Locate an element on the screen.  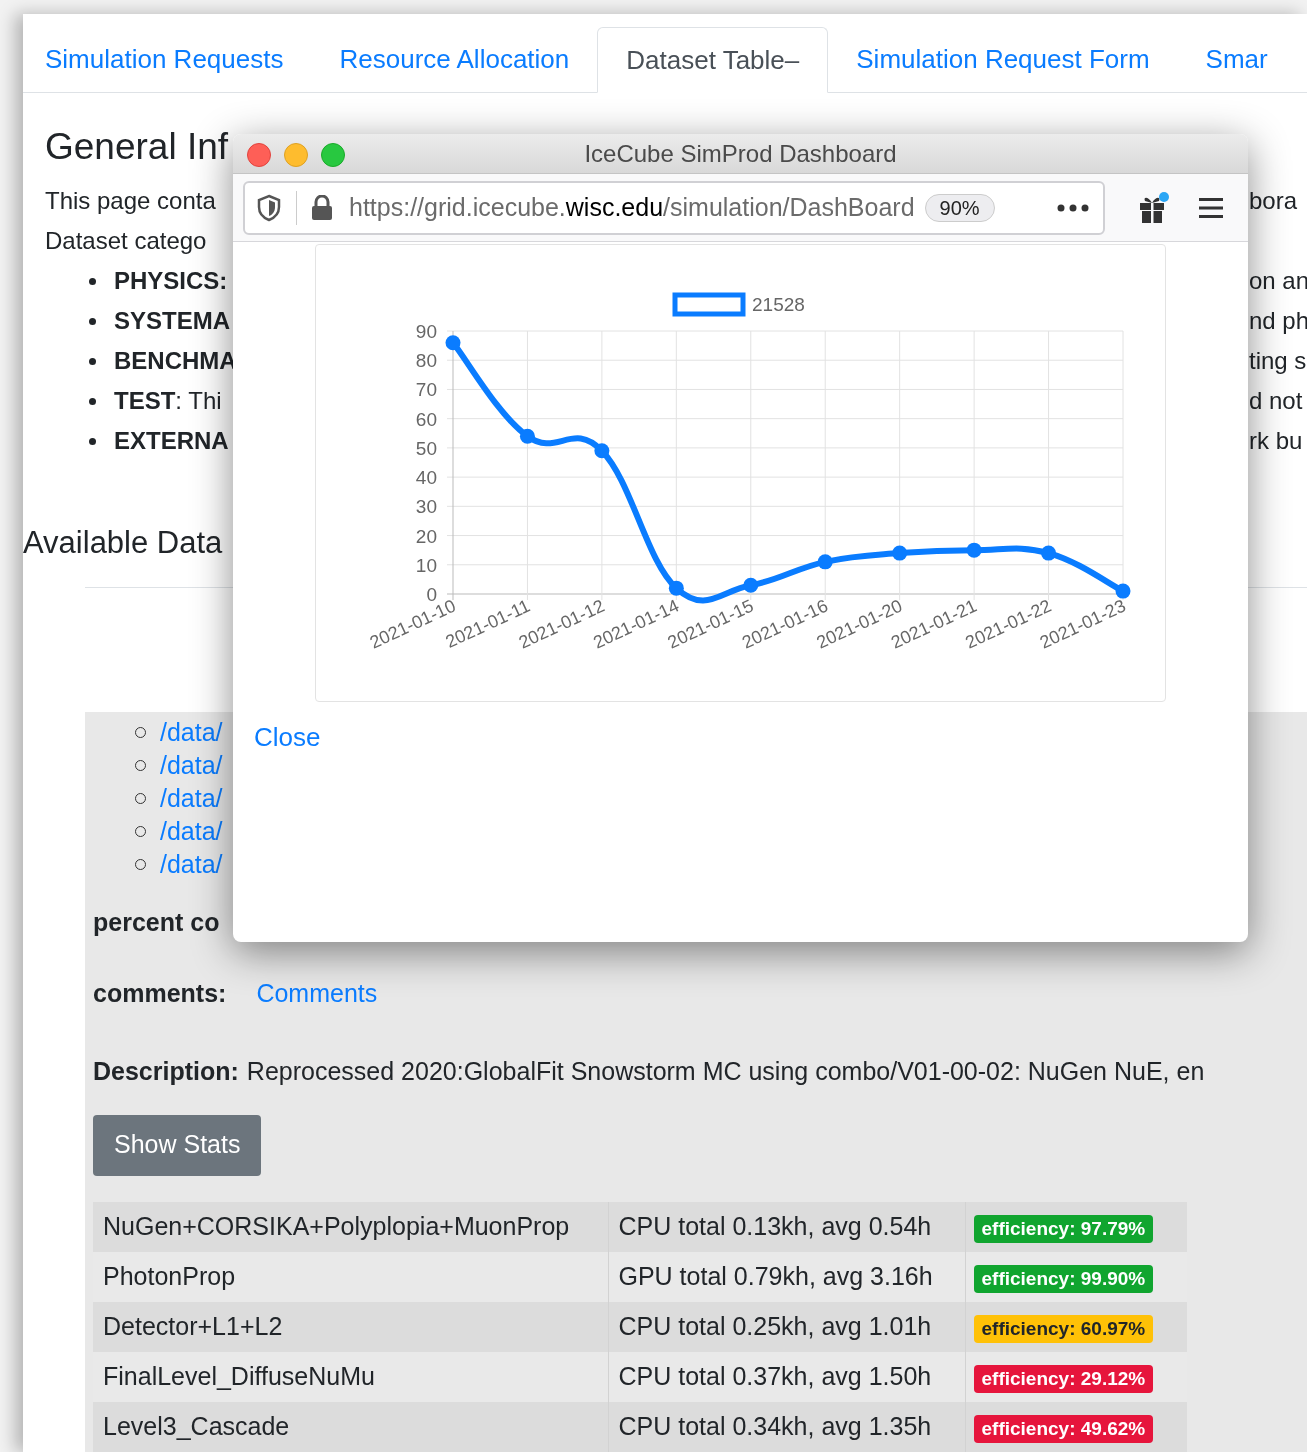
efficiency-badge: efficiency: 60.97% is located at coordinates (1063, 1328).